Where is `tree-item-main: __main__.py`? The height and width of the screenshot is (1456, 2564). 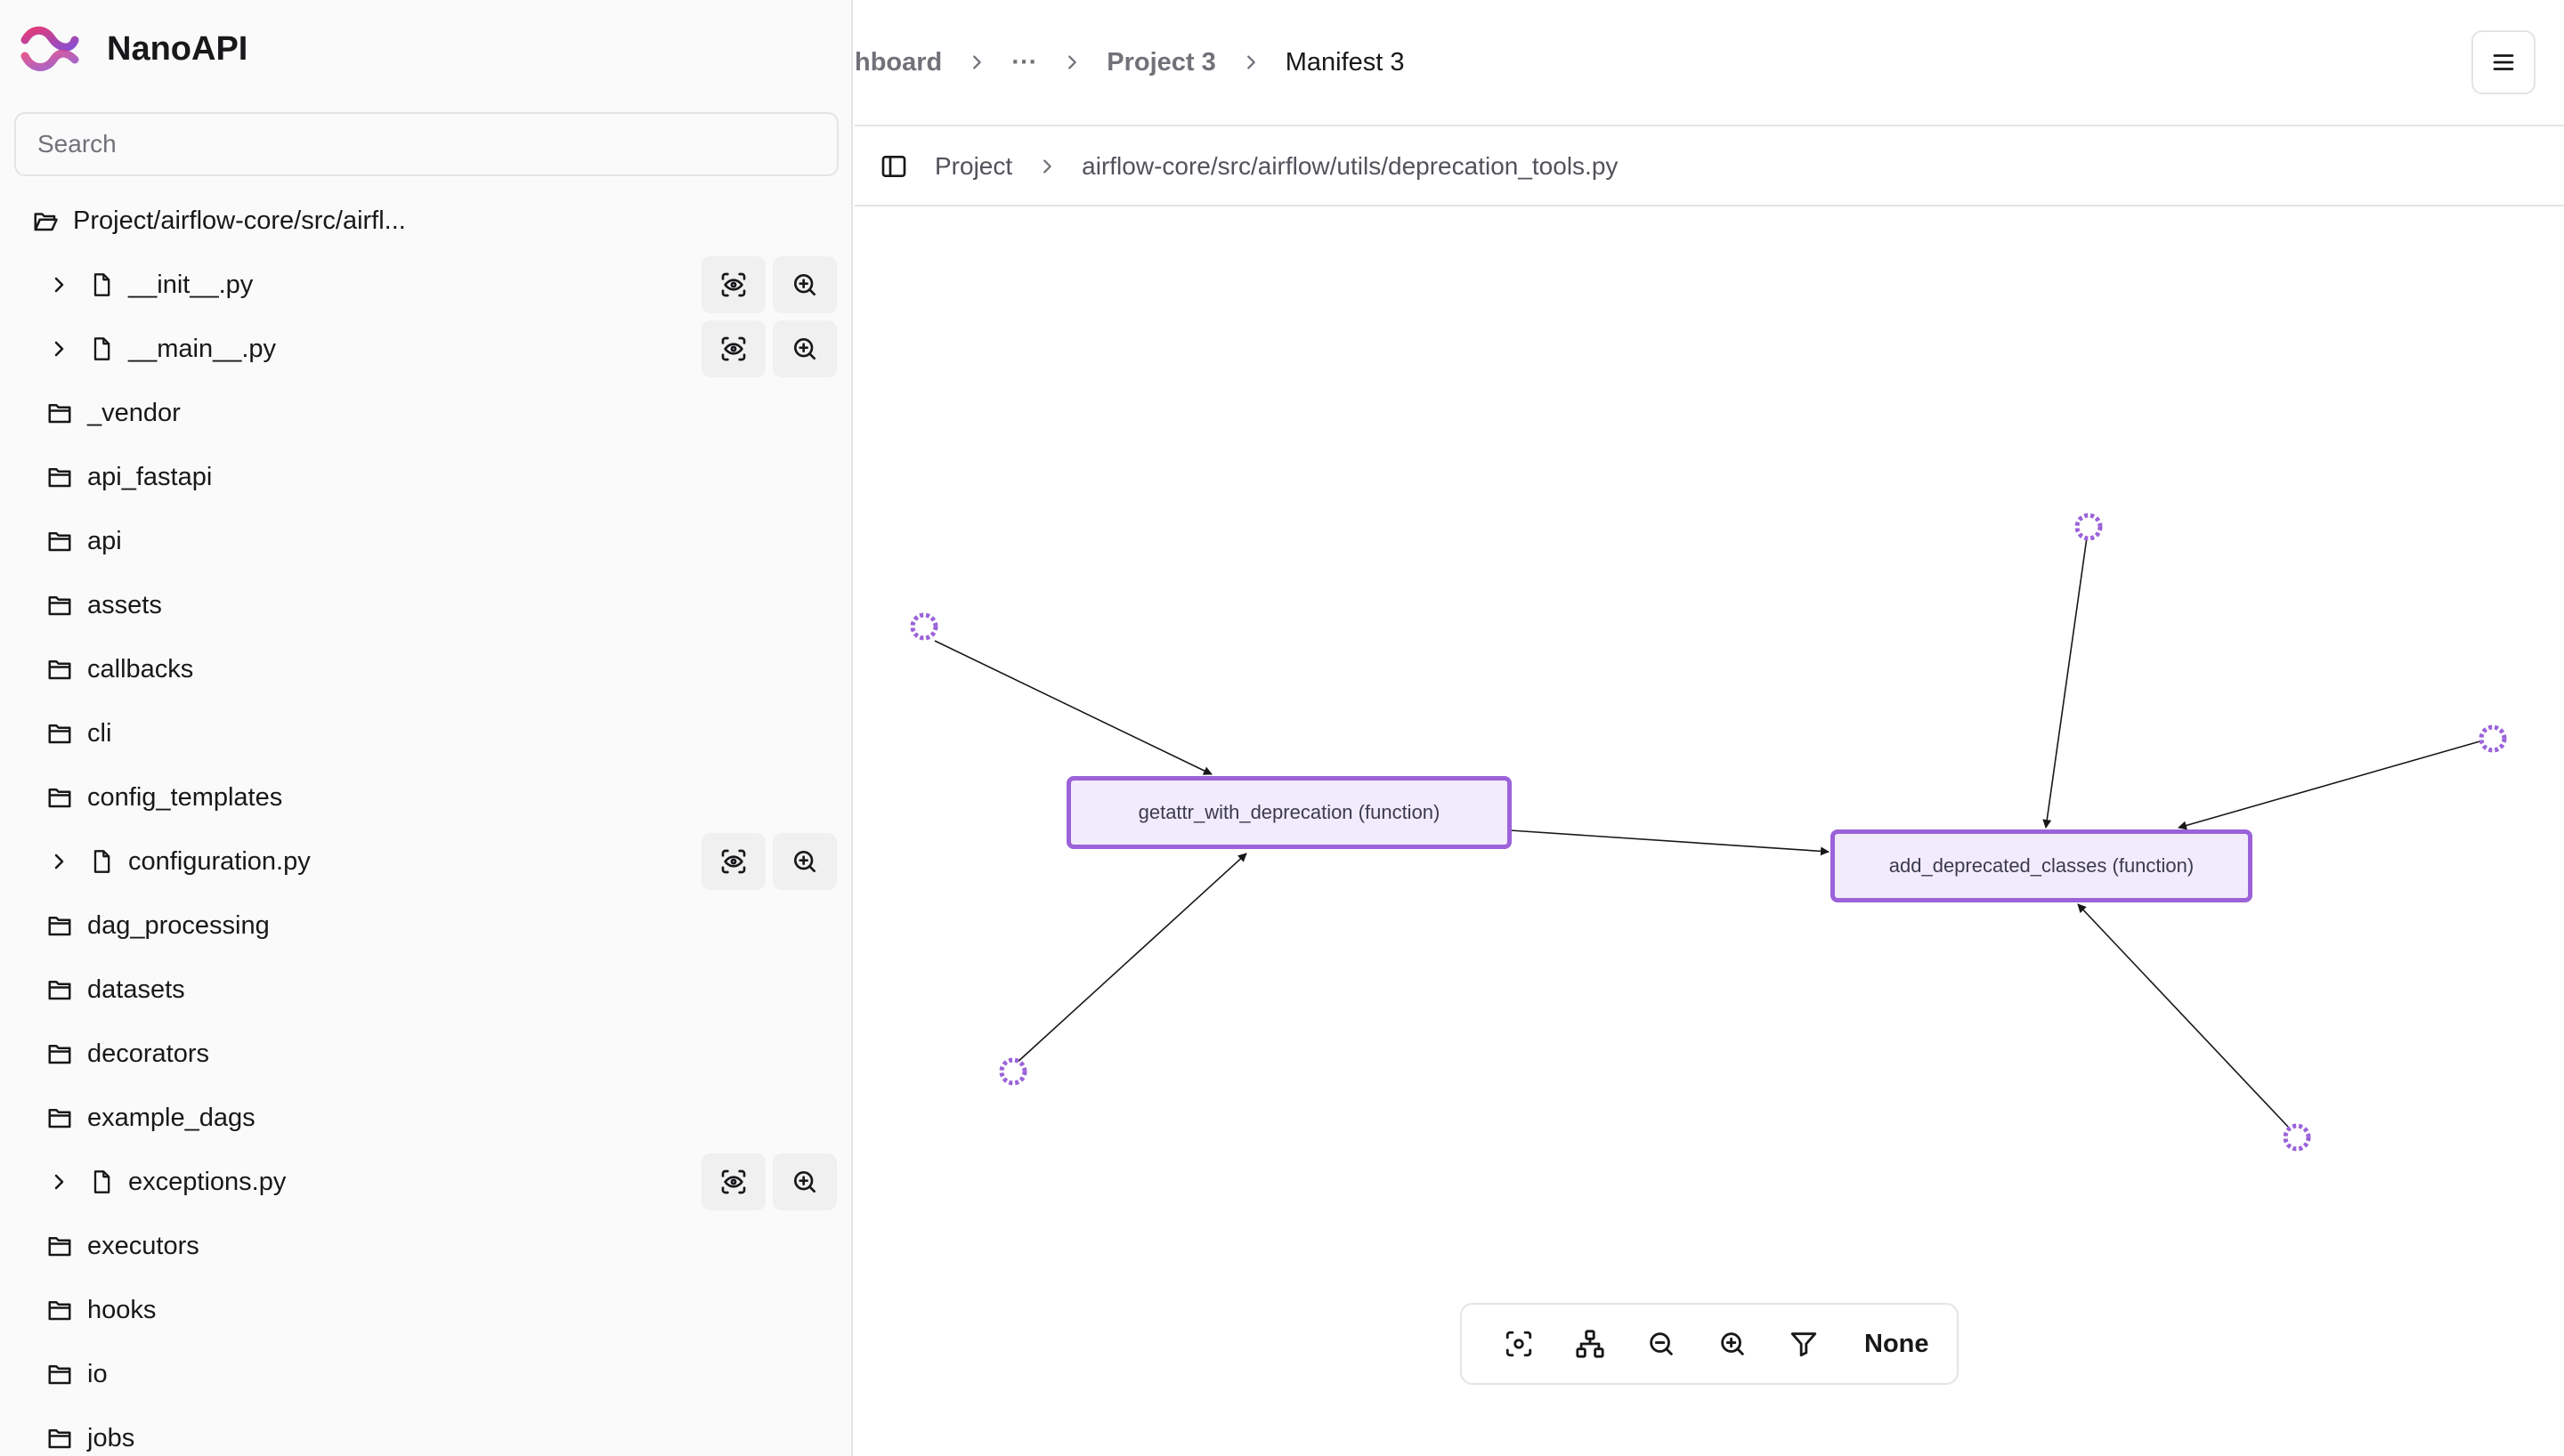
tree-item-main: __main__.py is located at coordinates (425, 349).